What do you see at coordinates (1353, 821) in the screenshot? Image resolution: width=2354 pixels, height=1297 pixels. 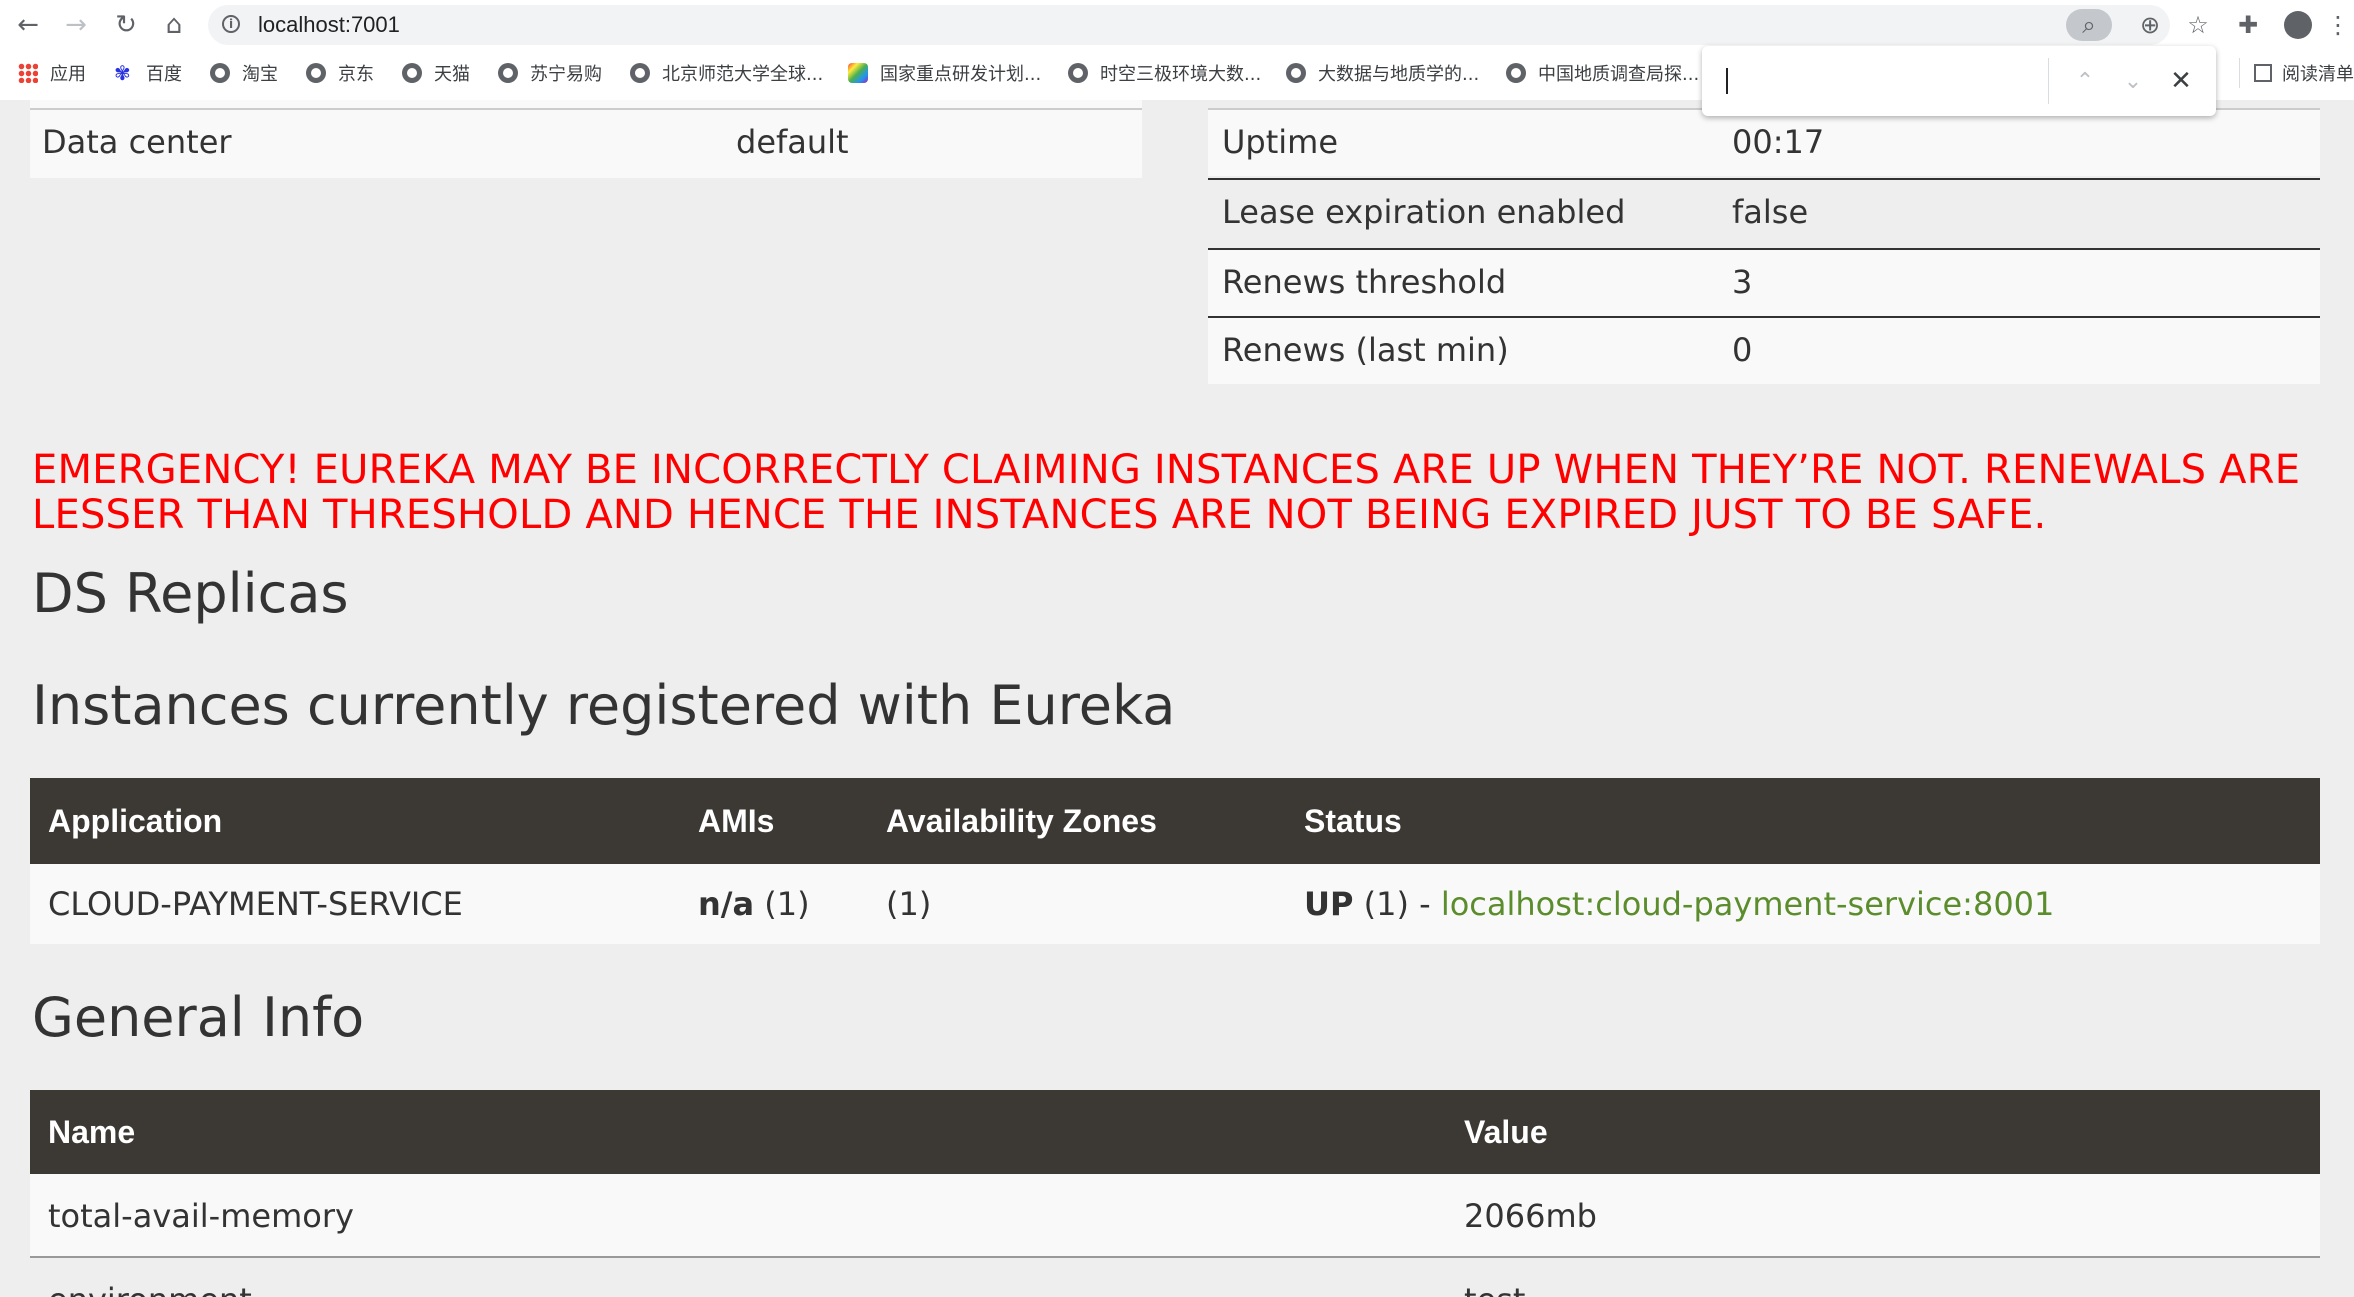 I see `column-header: Status` at bounding box center [1353, 821].